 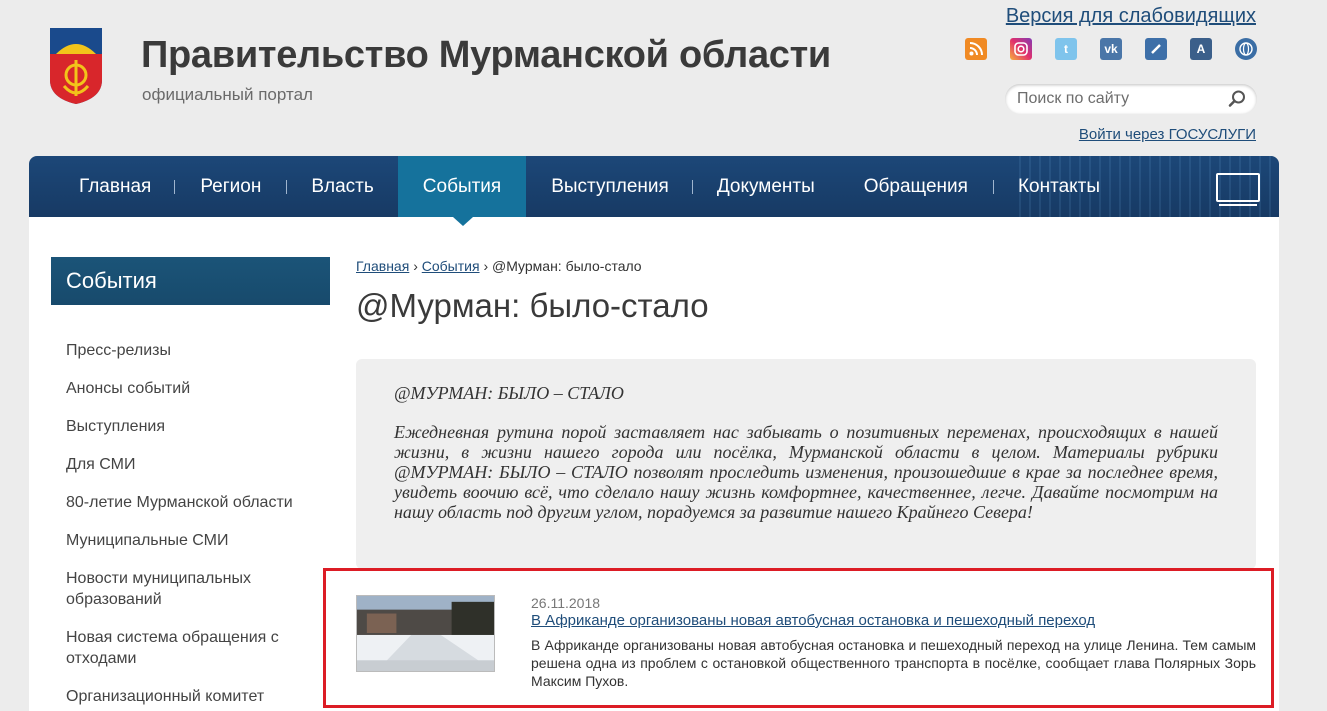 I want to click on accessibility-version-link: Версия для слабовидящих, so click(x=1131, y=16).